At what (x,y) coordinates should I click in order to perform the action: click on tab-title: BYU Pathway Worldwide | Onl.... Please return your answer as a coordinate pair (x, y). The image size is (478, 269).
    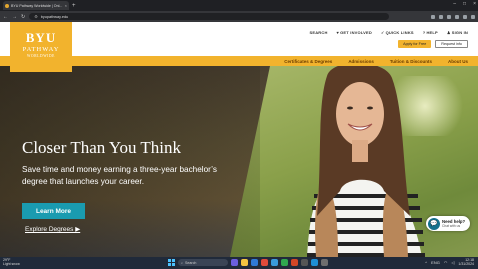
    Looking at the image, I should click on (37, 5).